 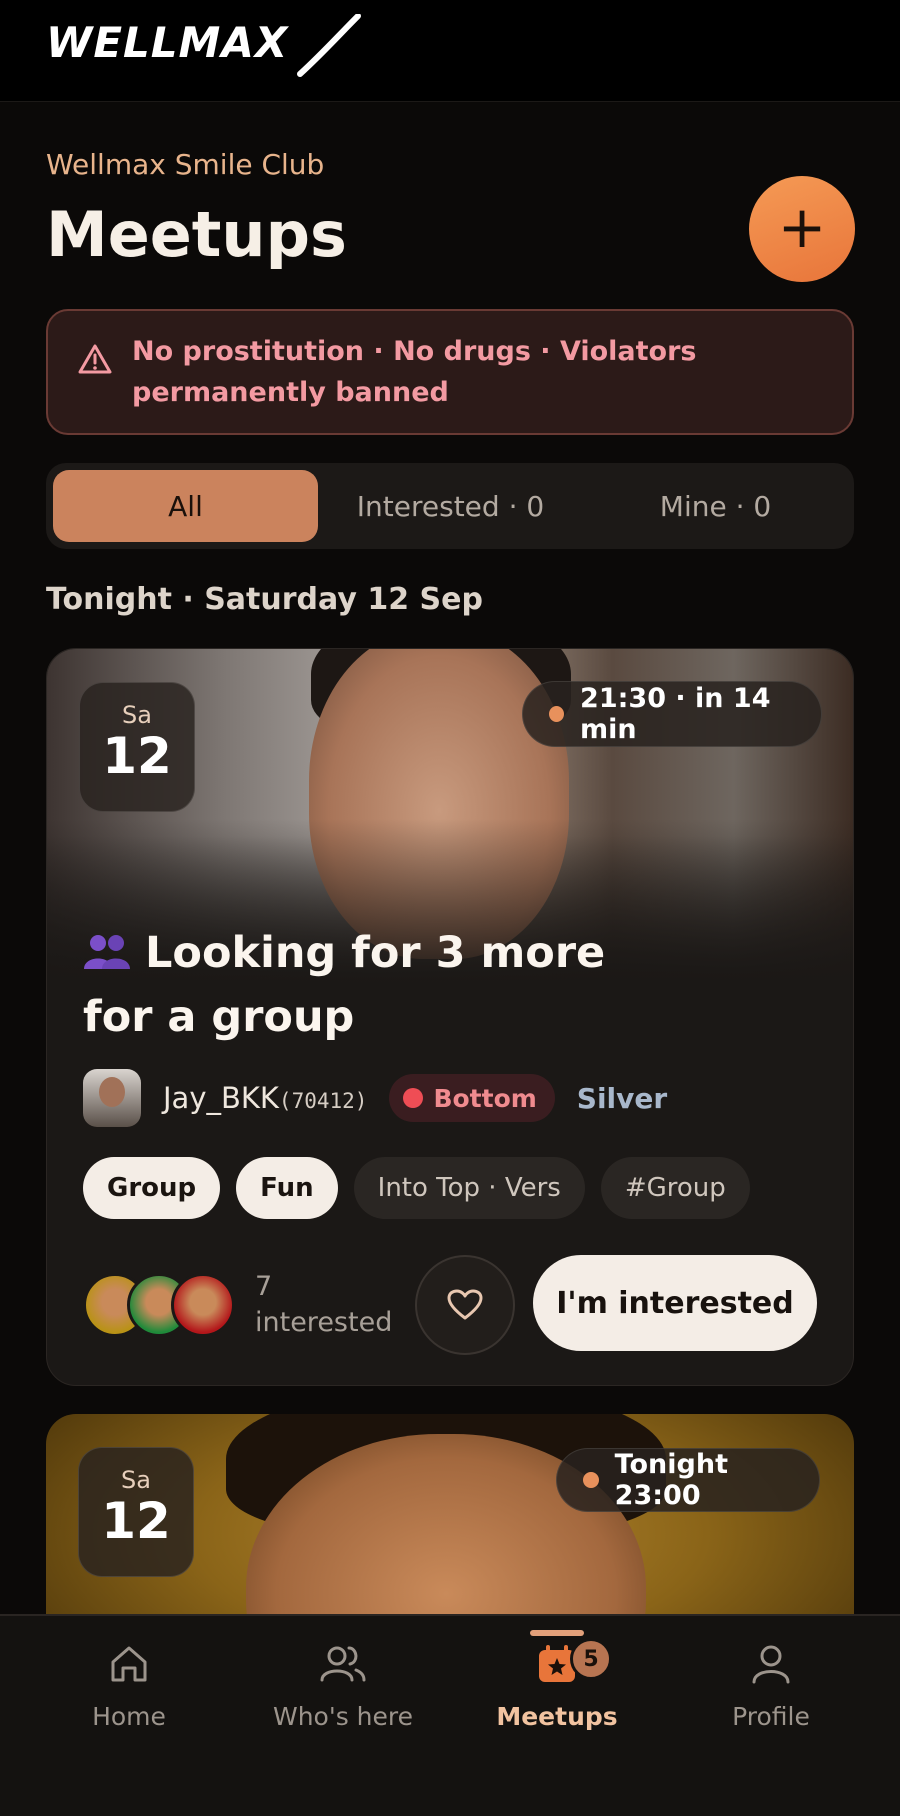 I want to click on users-icon, so click(x=343, y=1664).